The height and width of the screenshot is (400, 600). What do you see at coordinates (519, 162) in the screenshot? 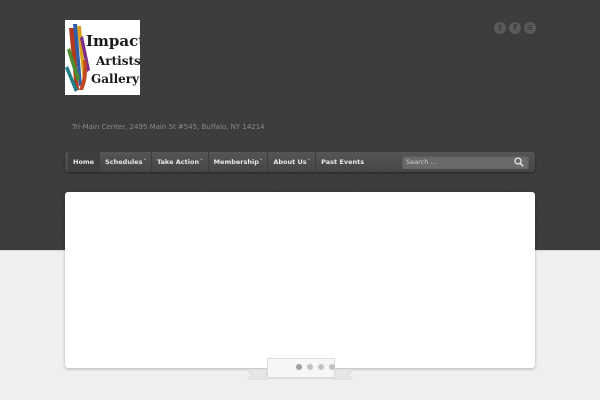
I see `search-icon` at bounding box center [519, 162].